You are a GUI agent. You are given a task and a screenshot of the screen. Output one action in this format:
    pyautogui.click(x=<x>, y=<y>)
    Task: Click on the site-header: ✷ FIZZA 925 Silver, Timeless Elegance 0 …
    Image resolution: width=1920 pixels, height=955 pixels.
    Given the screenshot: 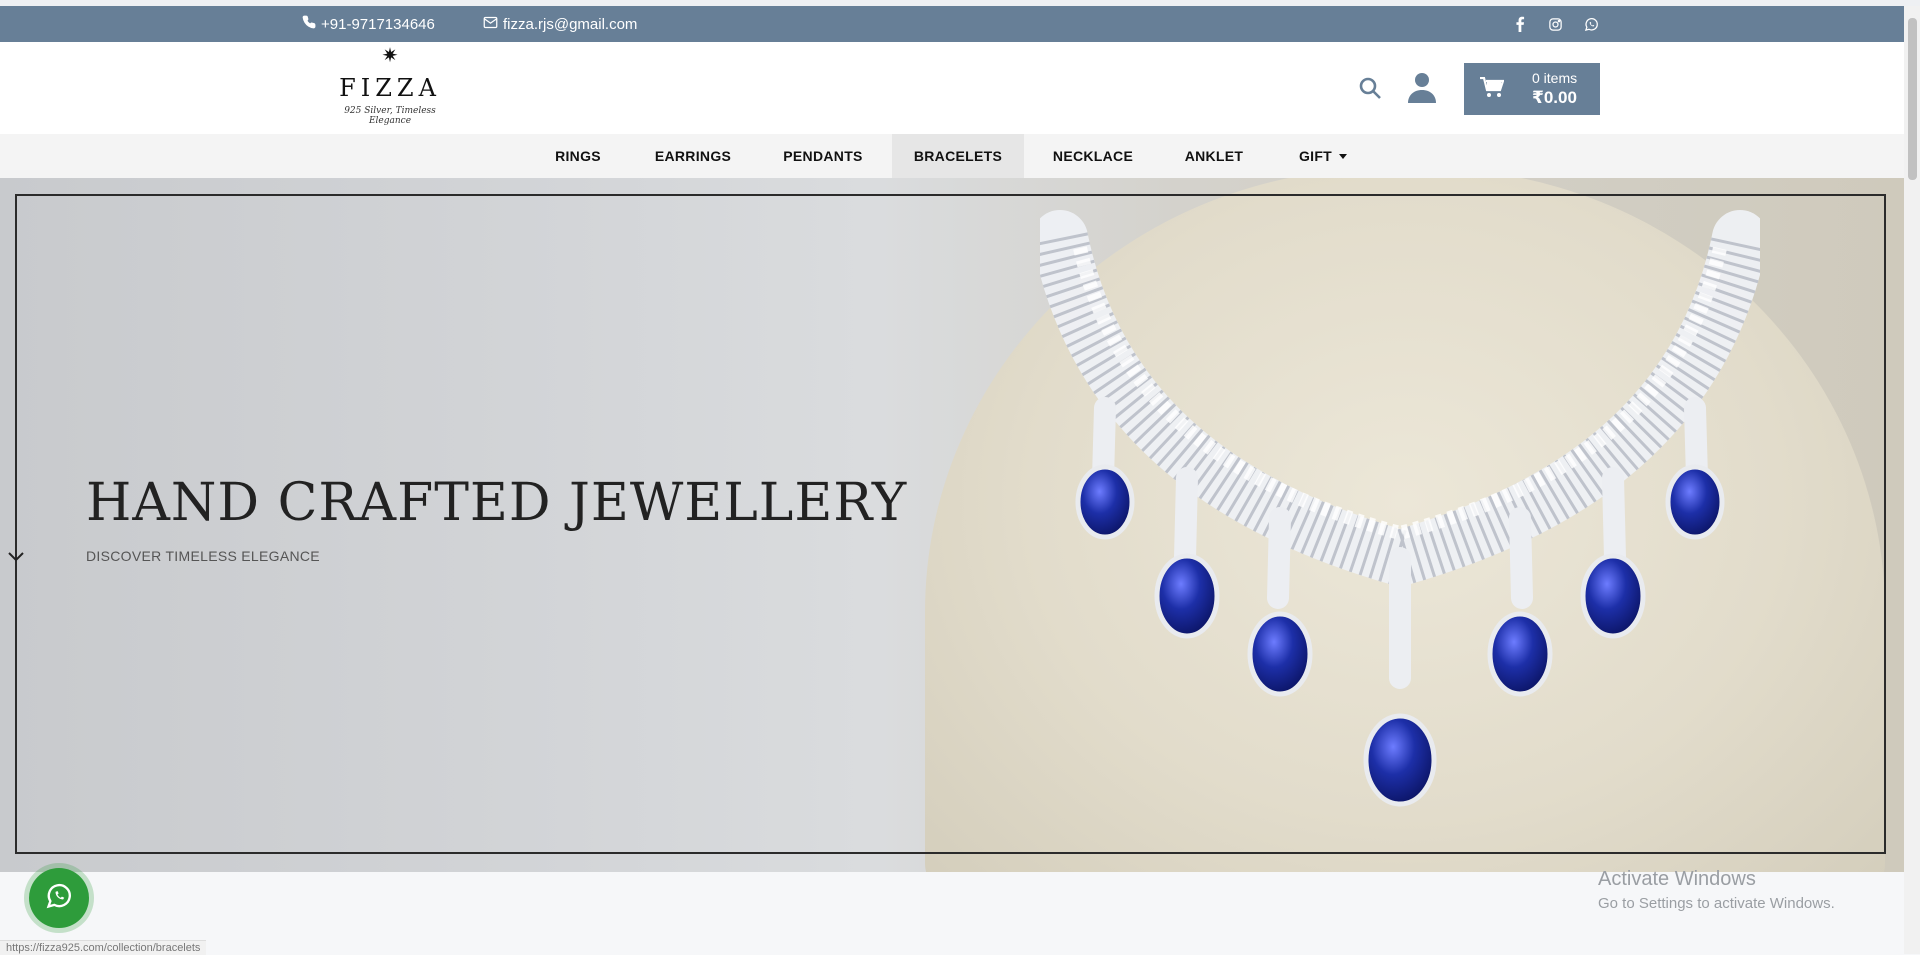 What is the action you would take?
    pyautogui.click(x=952, y=88)
    